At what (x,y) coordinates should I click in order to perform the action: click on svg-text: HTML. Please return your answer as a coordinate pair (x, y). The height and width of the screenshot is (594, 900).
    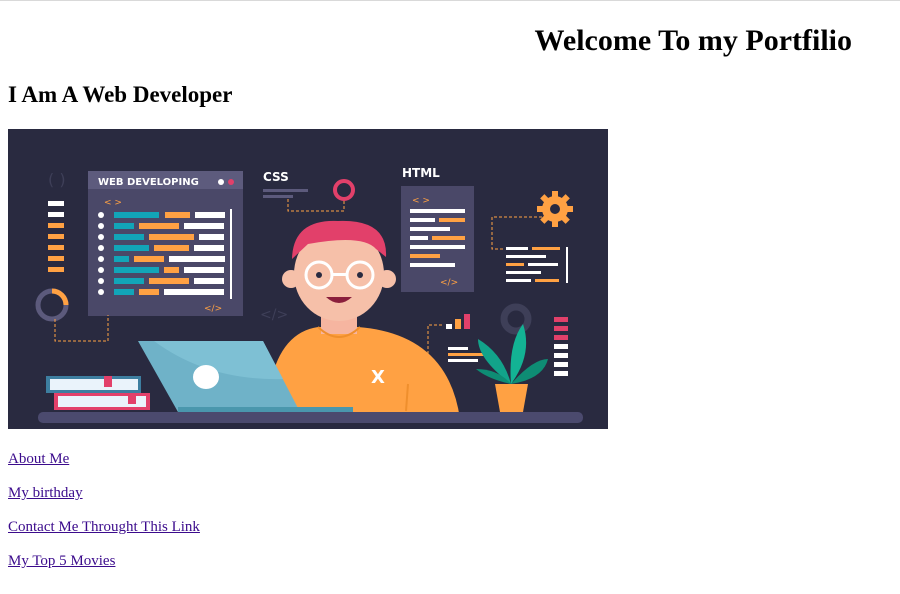
    Looking at the image, I should click on (421, 173).